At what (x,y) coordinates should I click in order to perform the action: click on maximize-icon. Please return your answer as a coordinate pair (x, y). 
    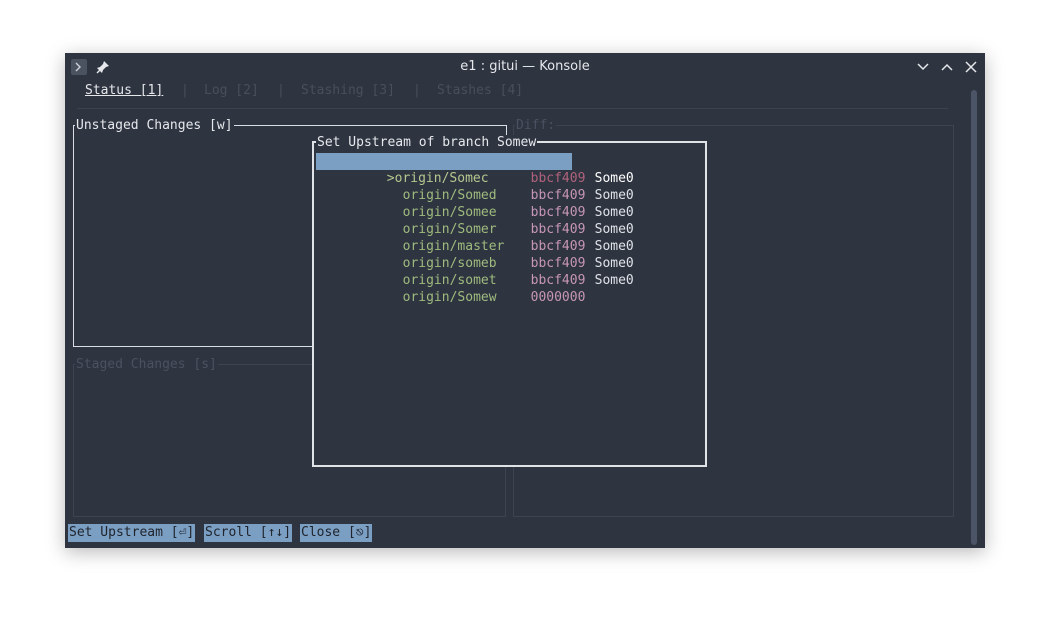
    Looking at the image, I should click on (947, 67).